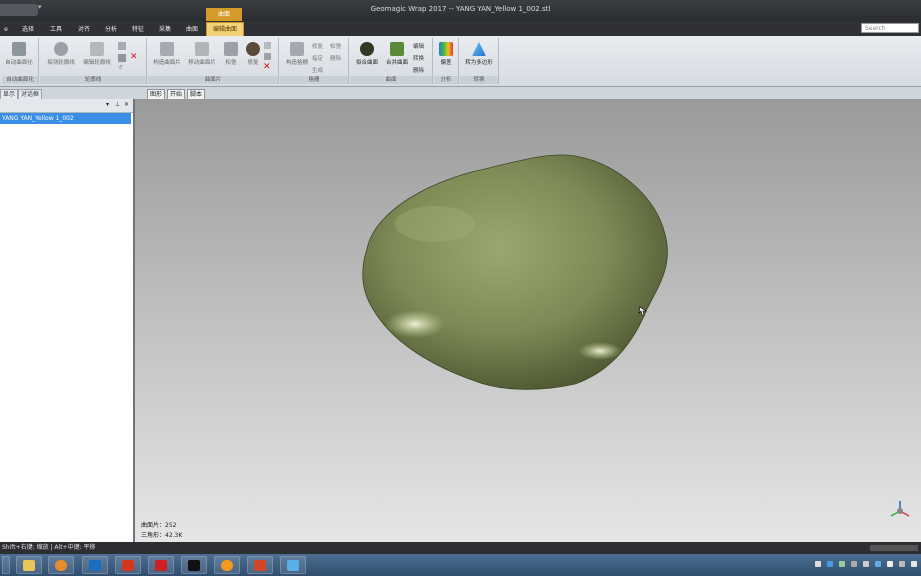 The height and width of the screenshot is (576, 921). What do you see at coordinates (49, 547) in the screenshot?
I see `status-hint: Shift+右键: 缩放 | Alt+中键: 平移` at bounding box center [49, 547].